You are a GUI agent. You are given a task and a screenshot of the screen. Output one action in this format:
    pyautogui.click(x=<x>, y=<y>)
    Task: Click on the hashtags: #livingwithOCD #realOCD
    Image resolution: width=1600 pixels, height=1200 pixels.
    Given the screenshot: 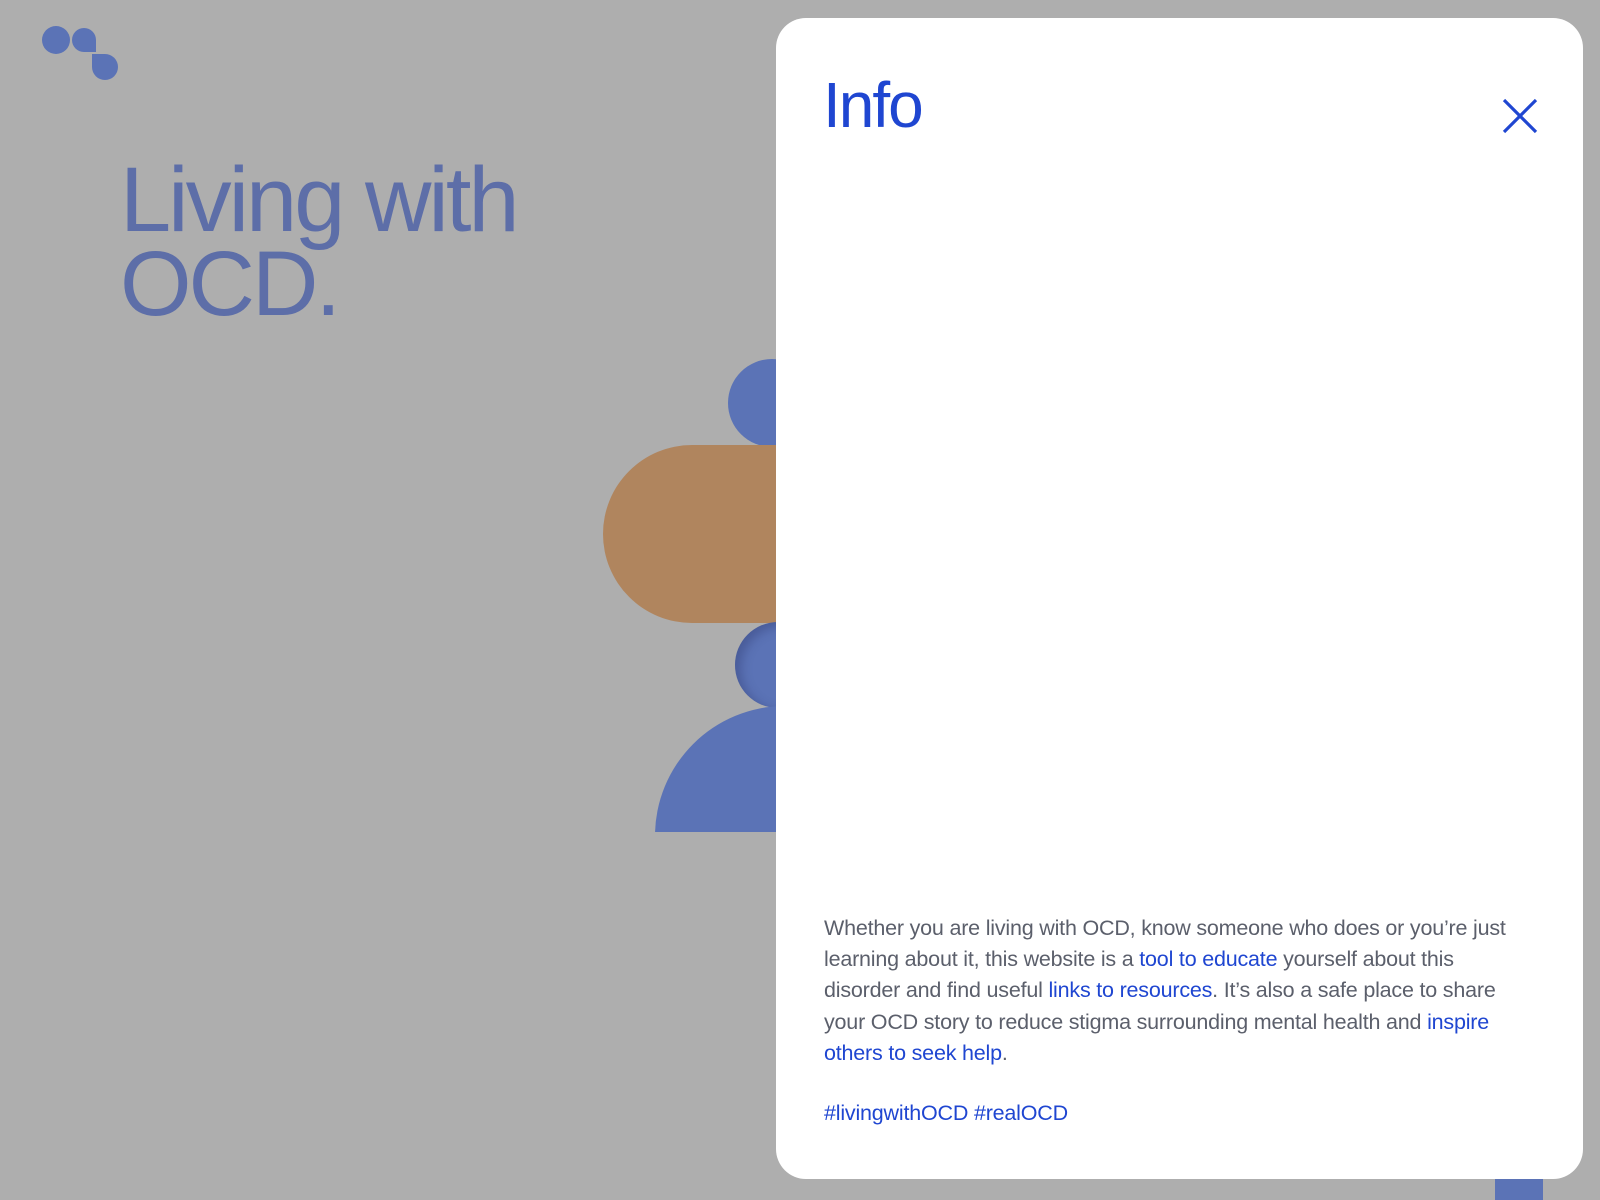 What is the action you would take?
    pyautogui.click(x=946, y=1113)
    